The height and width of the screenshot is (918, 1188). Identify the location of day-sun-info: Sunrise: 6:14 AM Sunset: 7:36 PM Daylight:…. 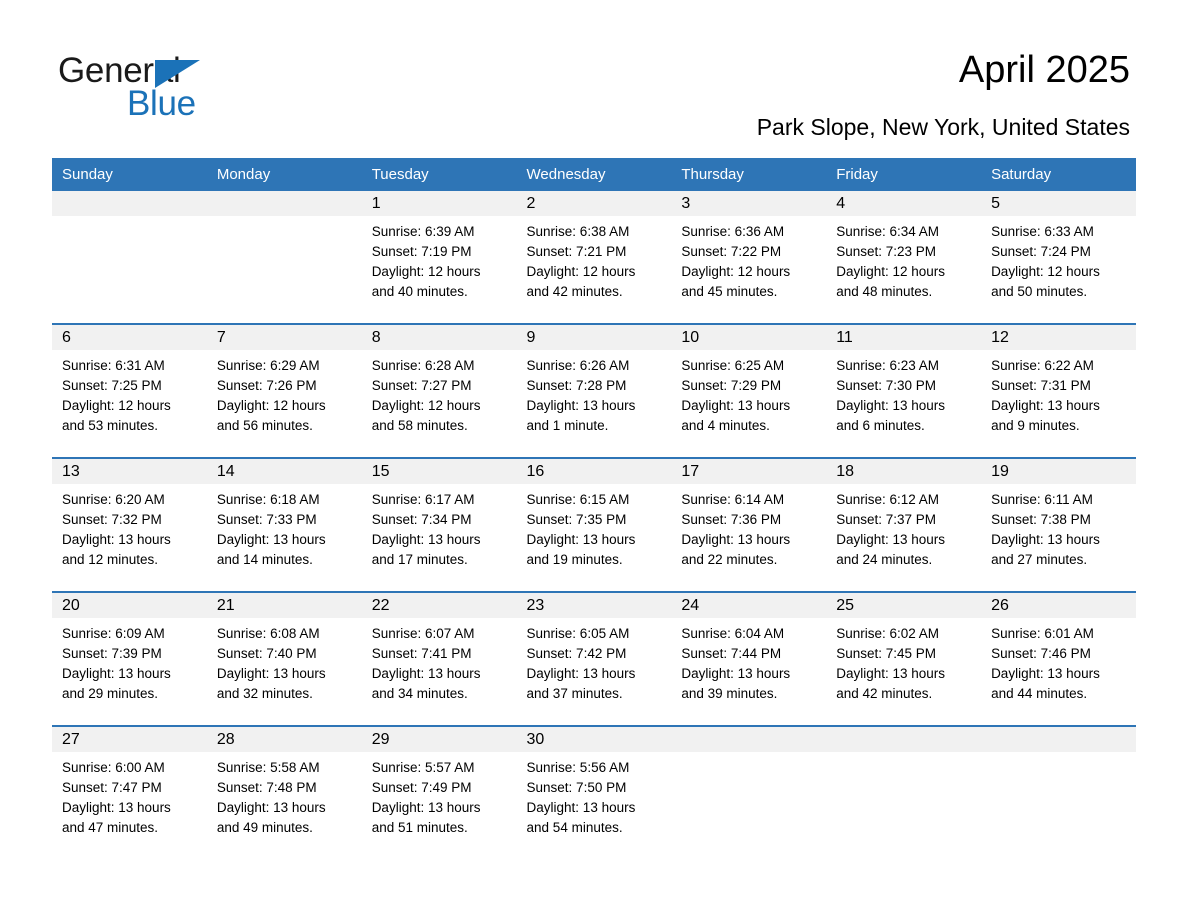
(748, 527).